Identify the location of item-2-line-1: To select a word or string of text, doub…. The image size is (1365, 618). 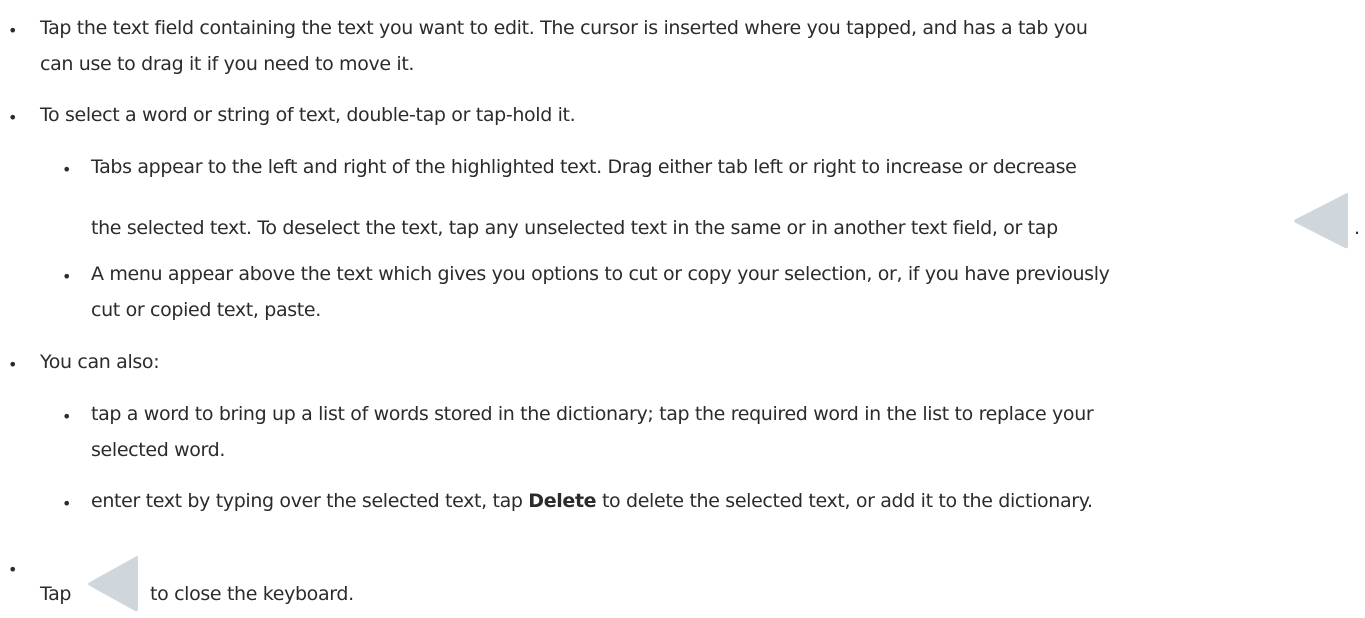
(308, 115).